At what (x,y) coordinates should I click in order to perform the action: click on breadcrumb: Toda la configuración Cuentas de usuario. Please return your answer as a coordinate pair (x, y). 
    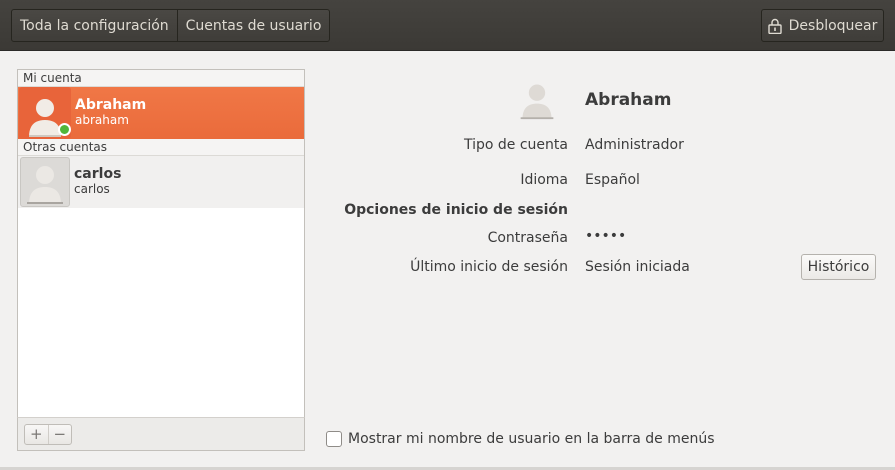
    Looking at the image, I should click on (171, 25).